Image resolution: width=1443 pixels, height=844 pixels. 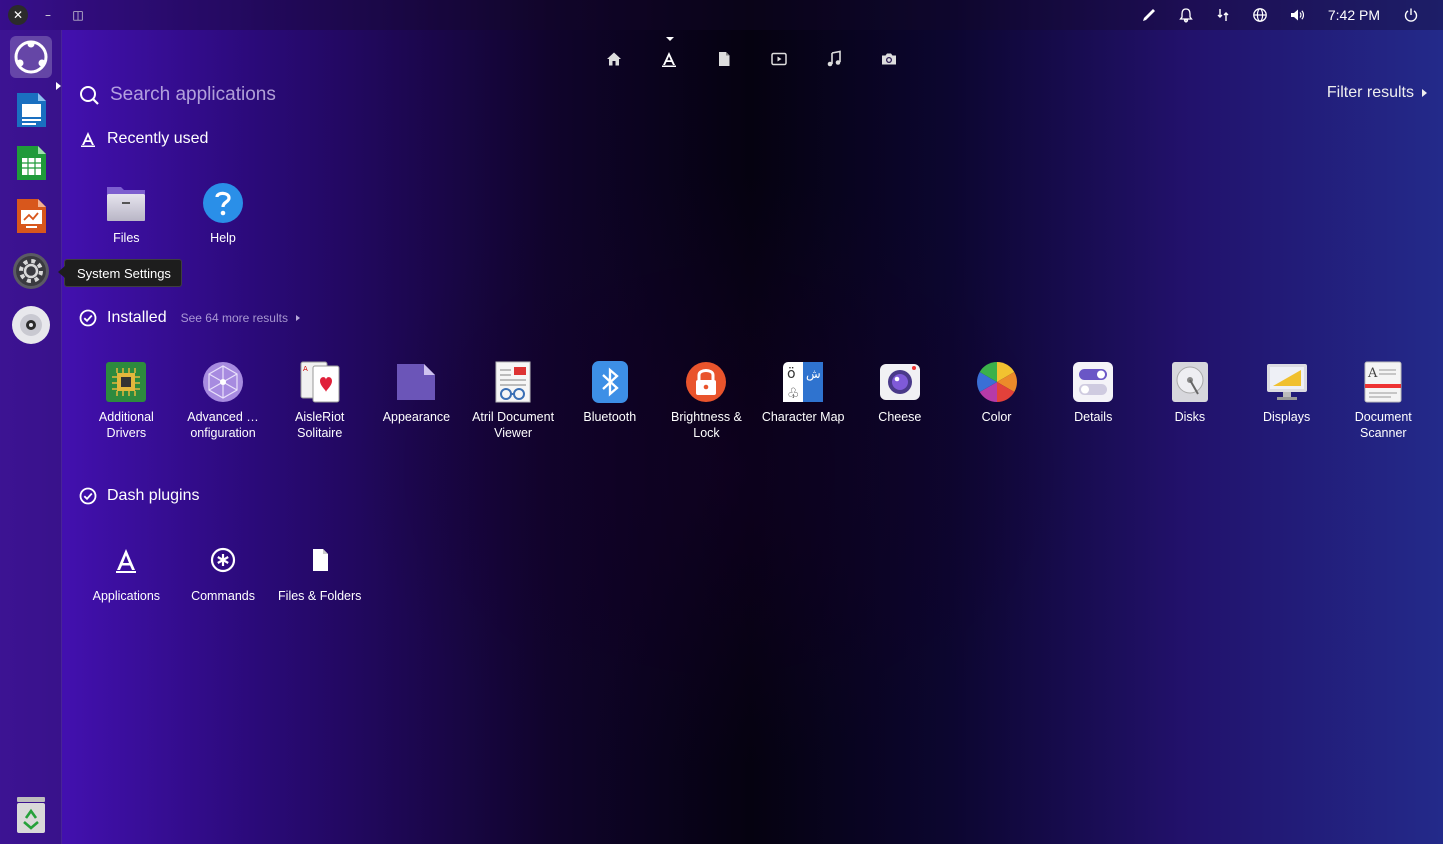 I want to click on filter-results-button: Filter results, so click(x=1377, y=93).